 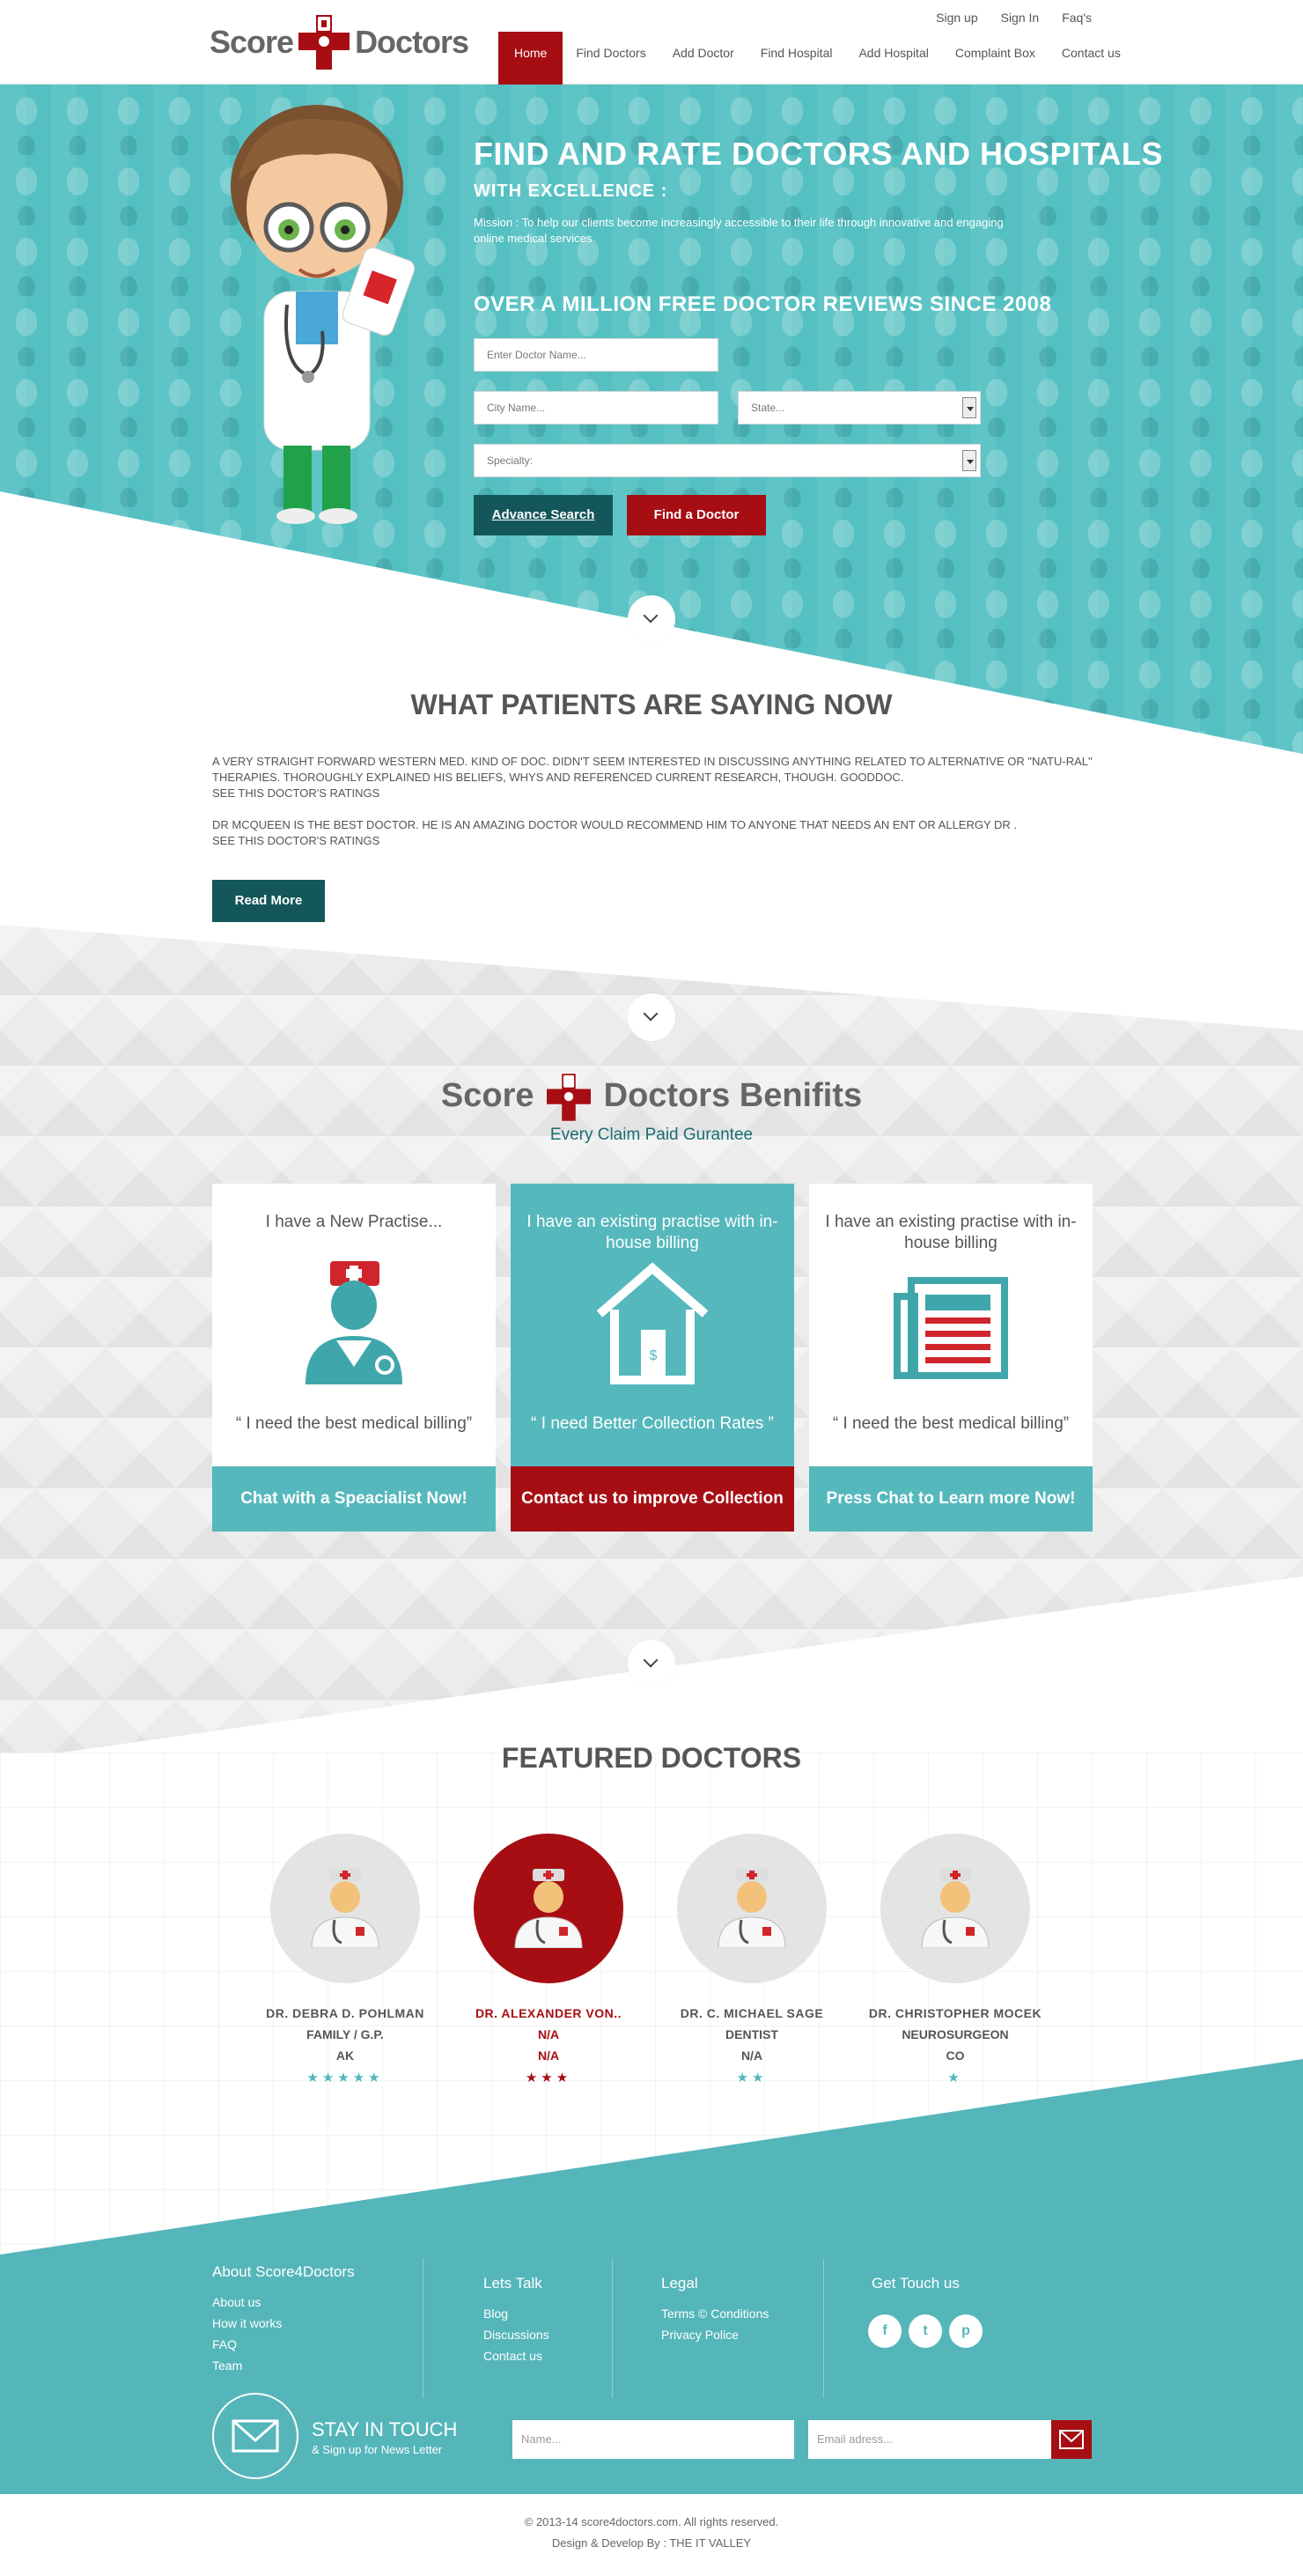 I want to click on specialty-select: Specialty:, so click(x=727, y=460).